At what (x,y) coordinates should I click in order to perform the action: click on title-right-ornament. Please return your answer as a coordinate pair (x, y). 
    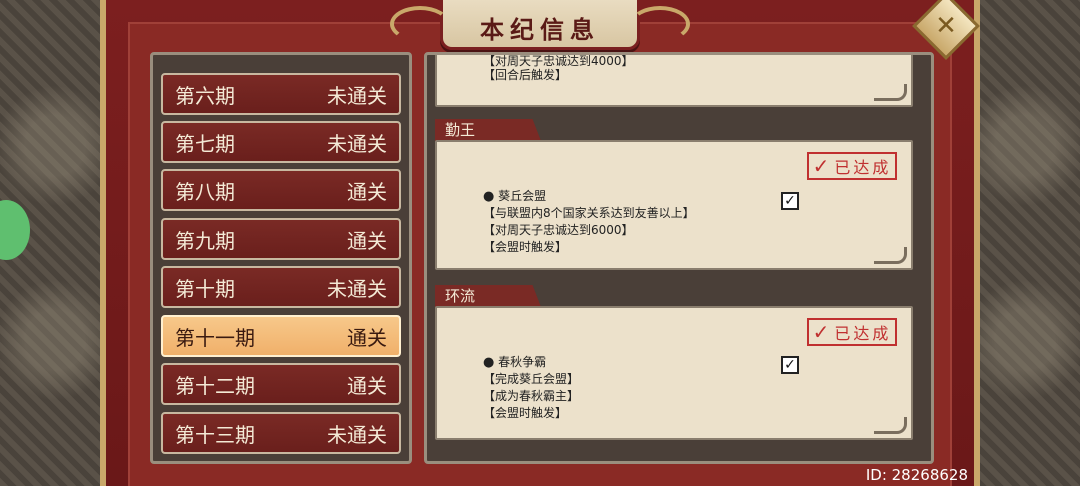
    Looking at the image, I should click on (660, 24).